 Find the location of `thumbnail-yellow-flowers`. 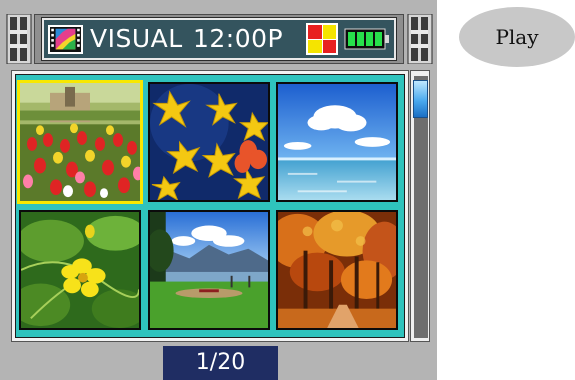

thumbnail-yellow-flowers is located at coordinates (209, 142).